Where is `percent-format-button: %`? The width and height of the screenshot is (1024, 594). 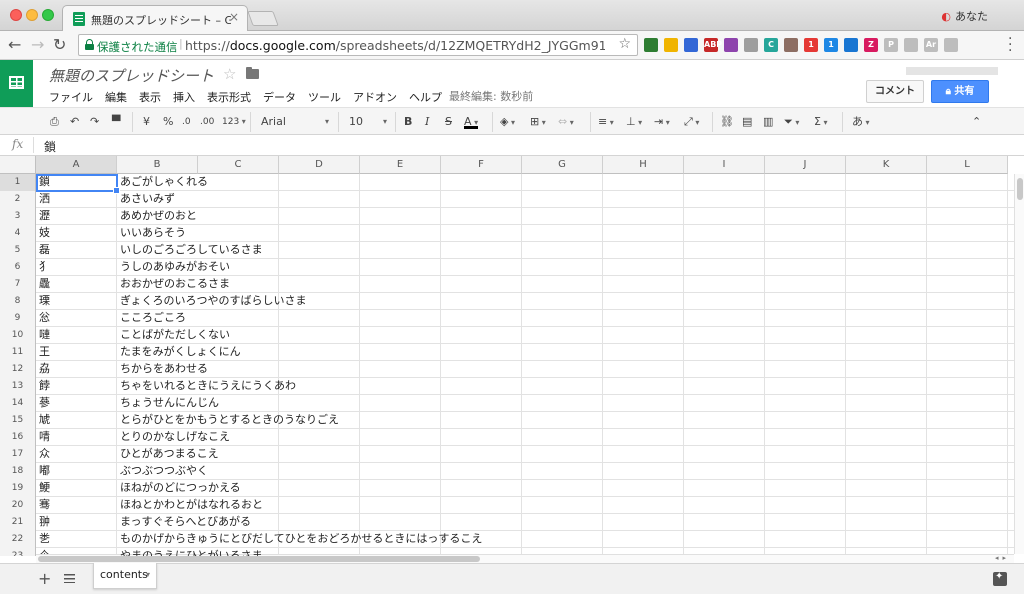
percent-format-button: % is located at coordinates (168, 122).